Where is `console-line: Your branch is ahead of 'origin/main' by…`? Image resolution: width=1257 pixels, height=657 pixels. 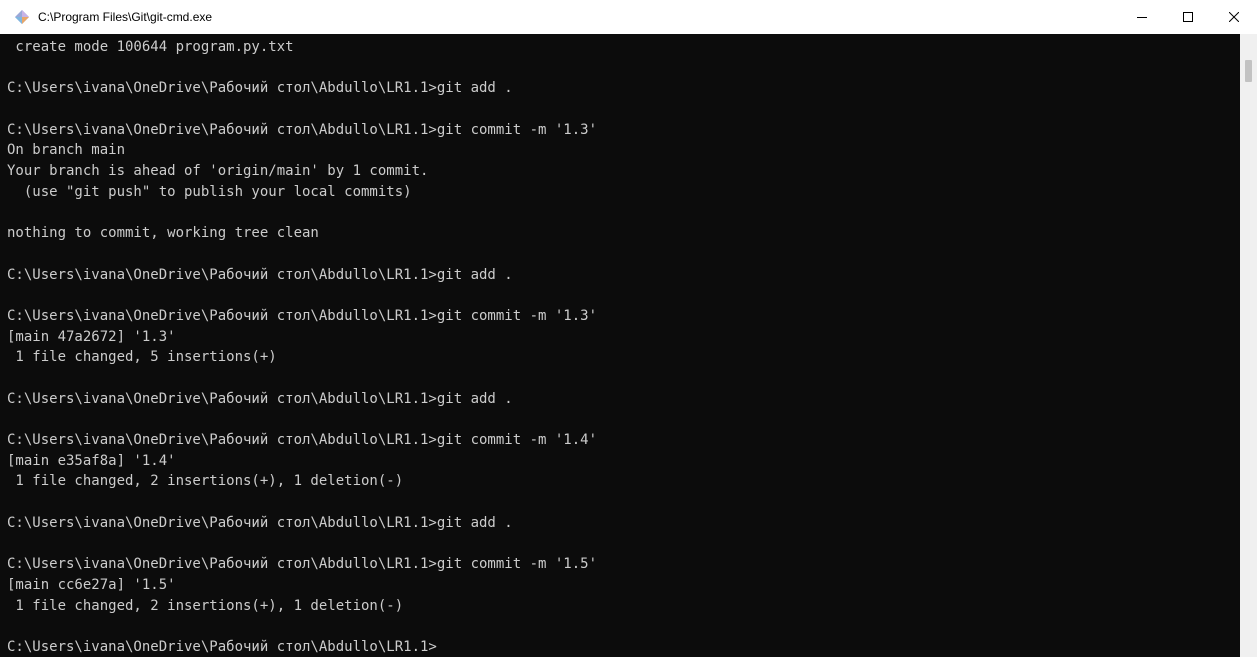 console-line: Your branch is ahead of 'origin/main' by… is located at coordinates (218, 171).